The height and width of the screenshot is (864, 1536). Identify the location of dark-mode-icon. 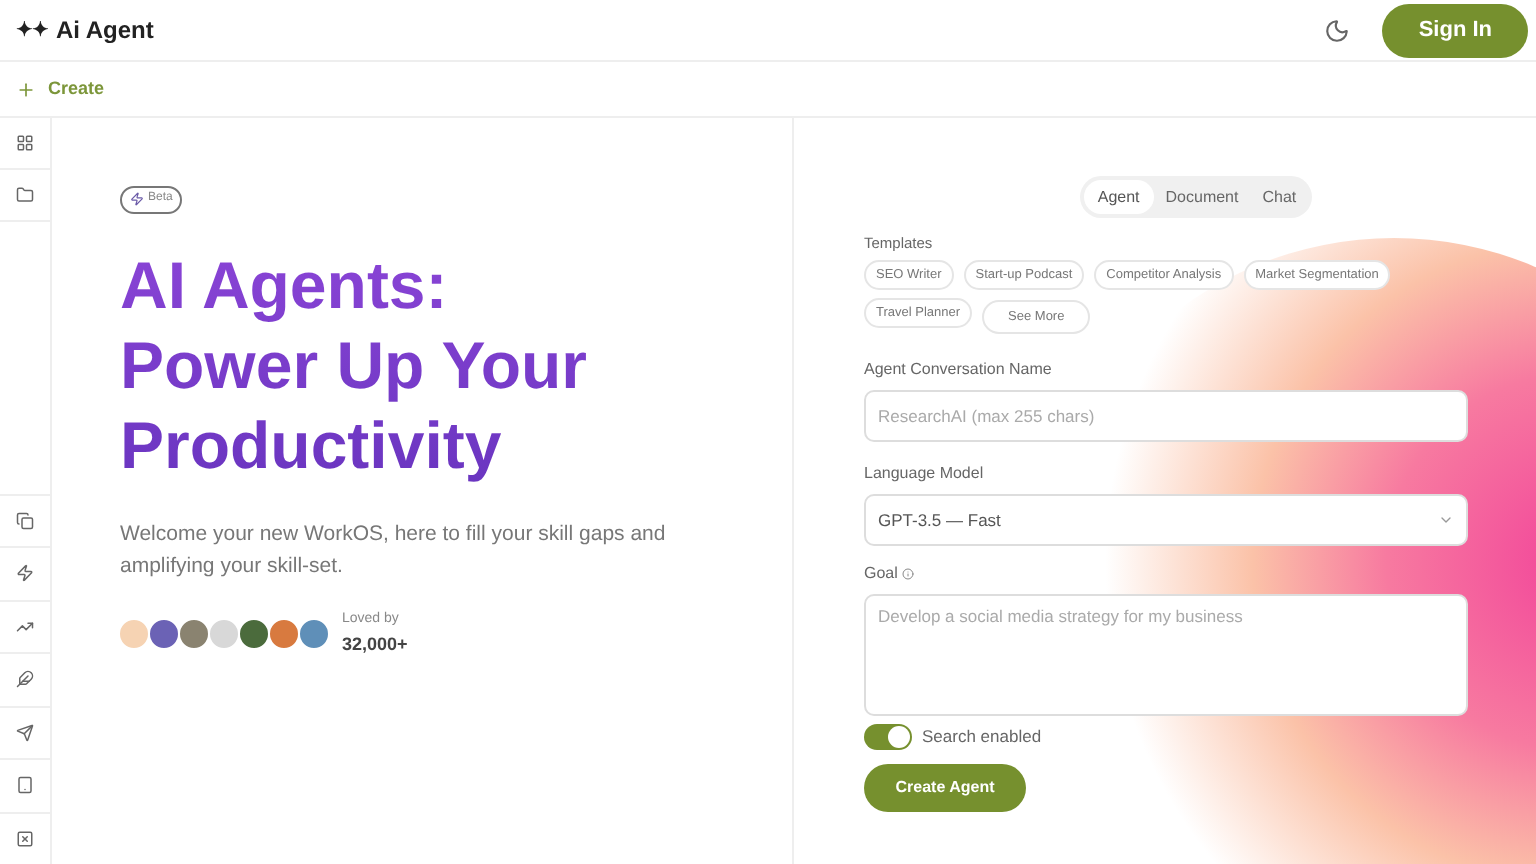
(1337, 30).